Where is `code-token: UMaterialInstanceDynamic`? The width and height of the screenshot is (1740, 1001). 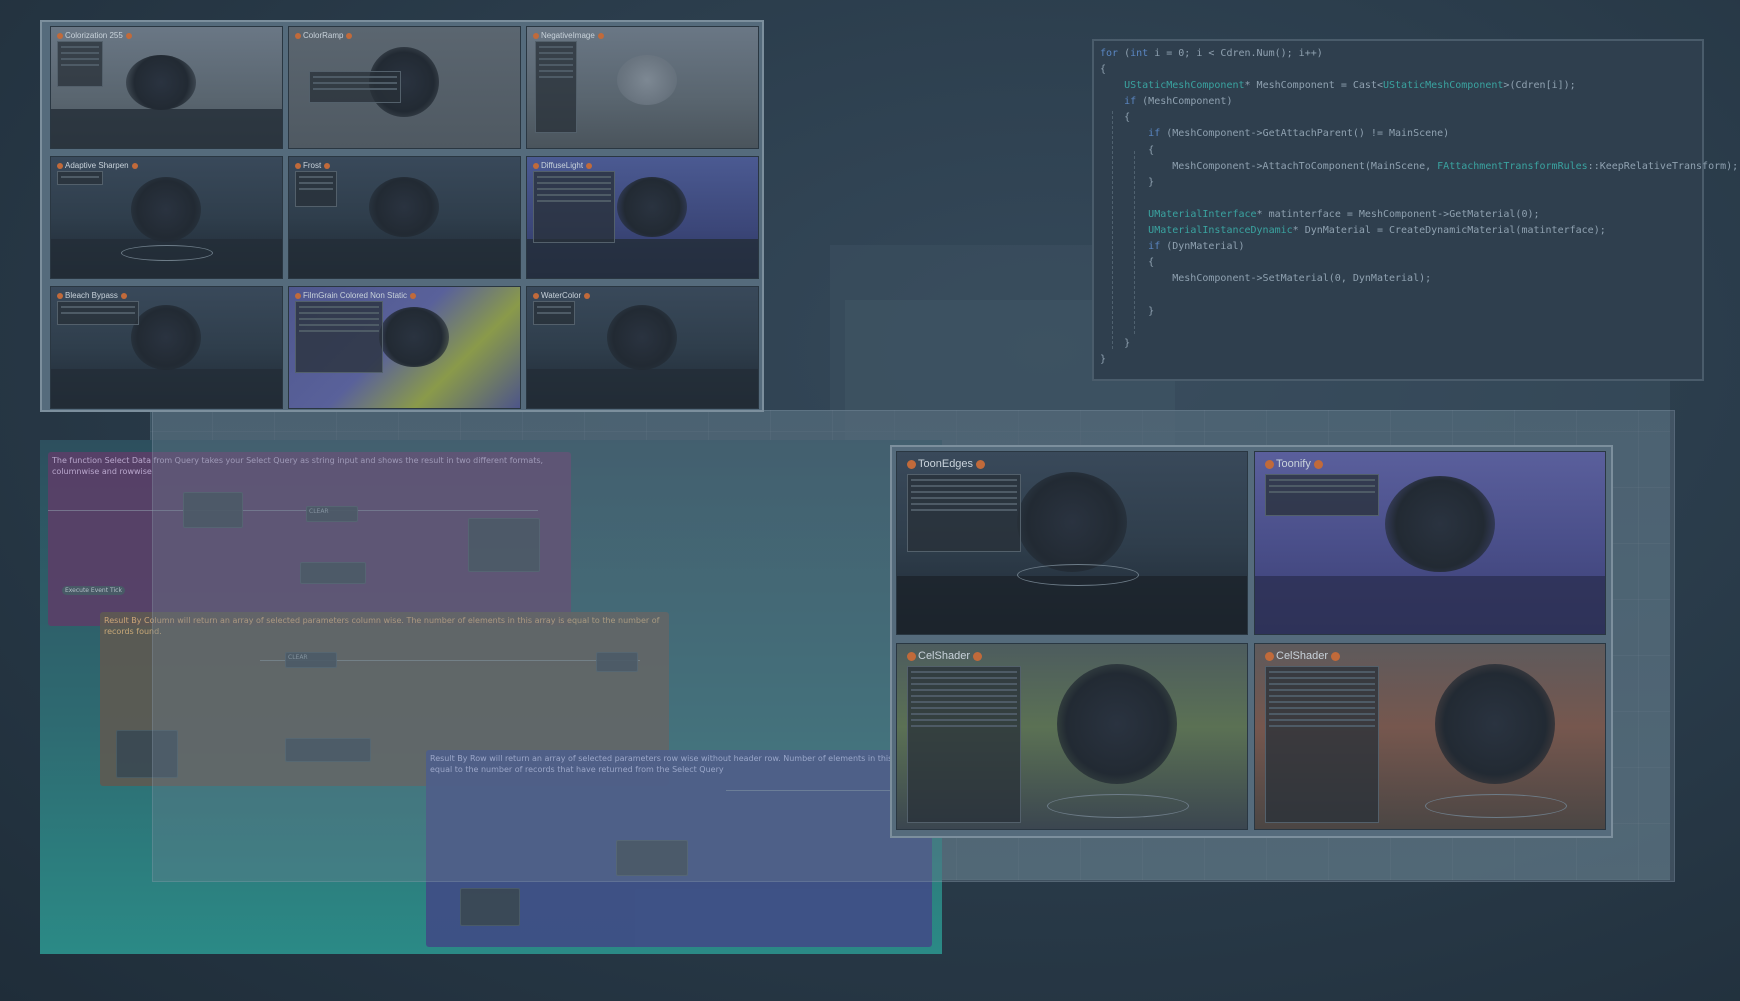 code-token: UMaterialInstanceDynamic is located at coordinates (1220, 231).